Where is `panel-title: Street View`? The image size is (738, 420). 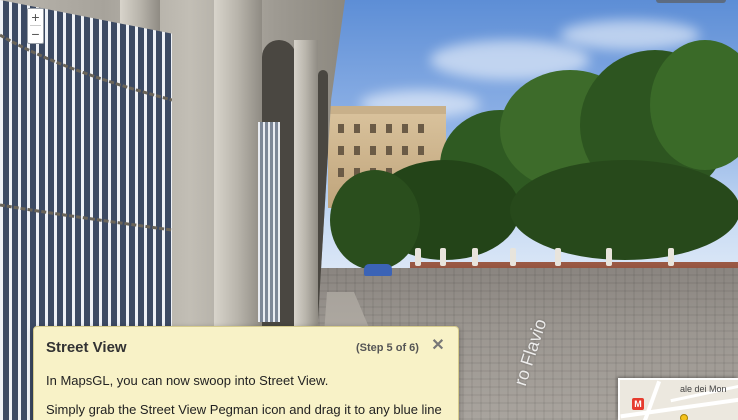
panel-title: Street View is located at coordinates (86, 347).